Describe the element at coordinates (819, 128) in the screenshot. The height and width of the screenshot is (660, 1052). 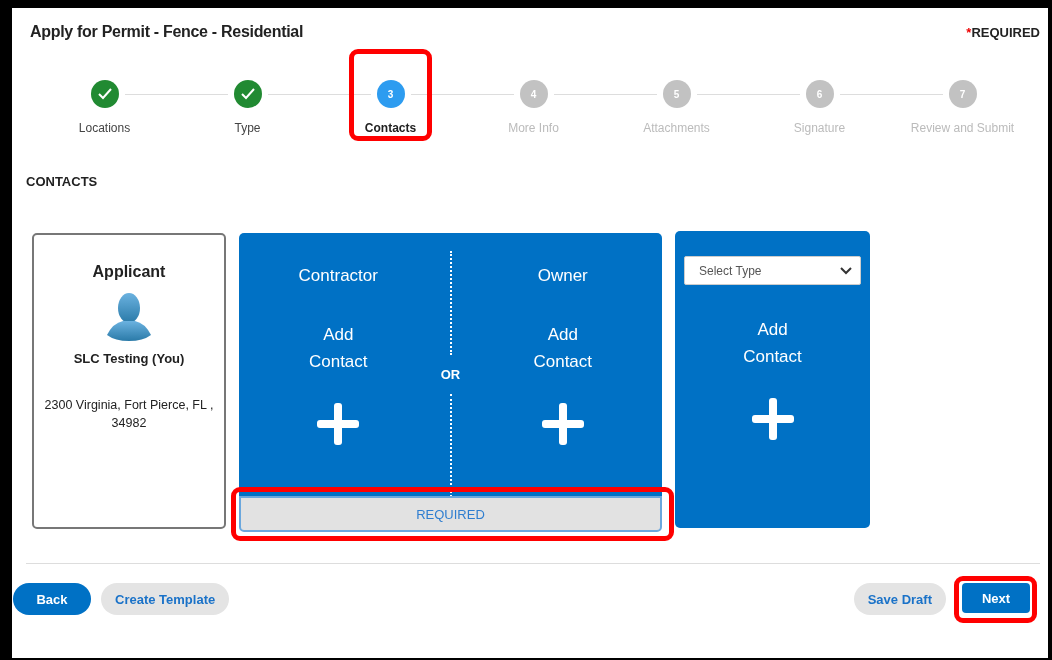
I see `step-label: Signature` at that location.